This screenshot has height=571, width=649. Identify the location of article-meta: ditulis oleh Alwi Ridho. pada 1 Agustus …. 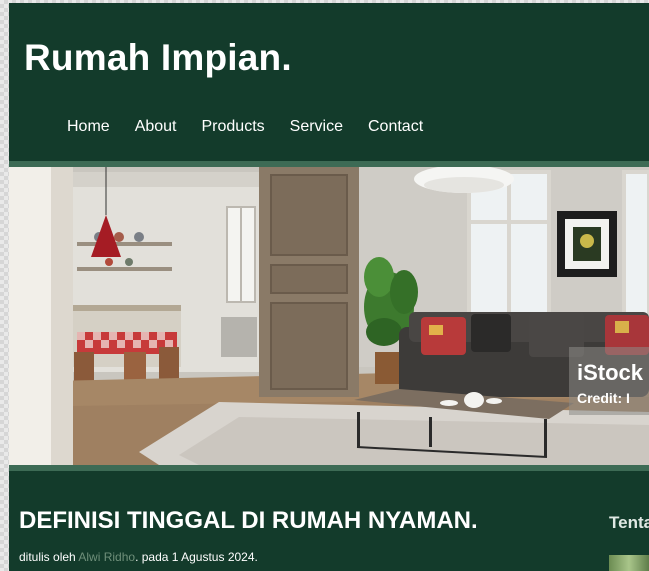
(138, 557).